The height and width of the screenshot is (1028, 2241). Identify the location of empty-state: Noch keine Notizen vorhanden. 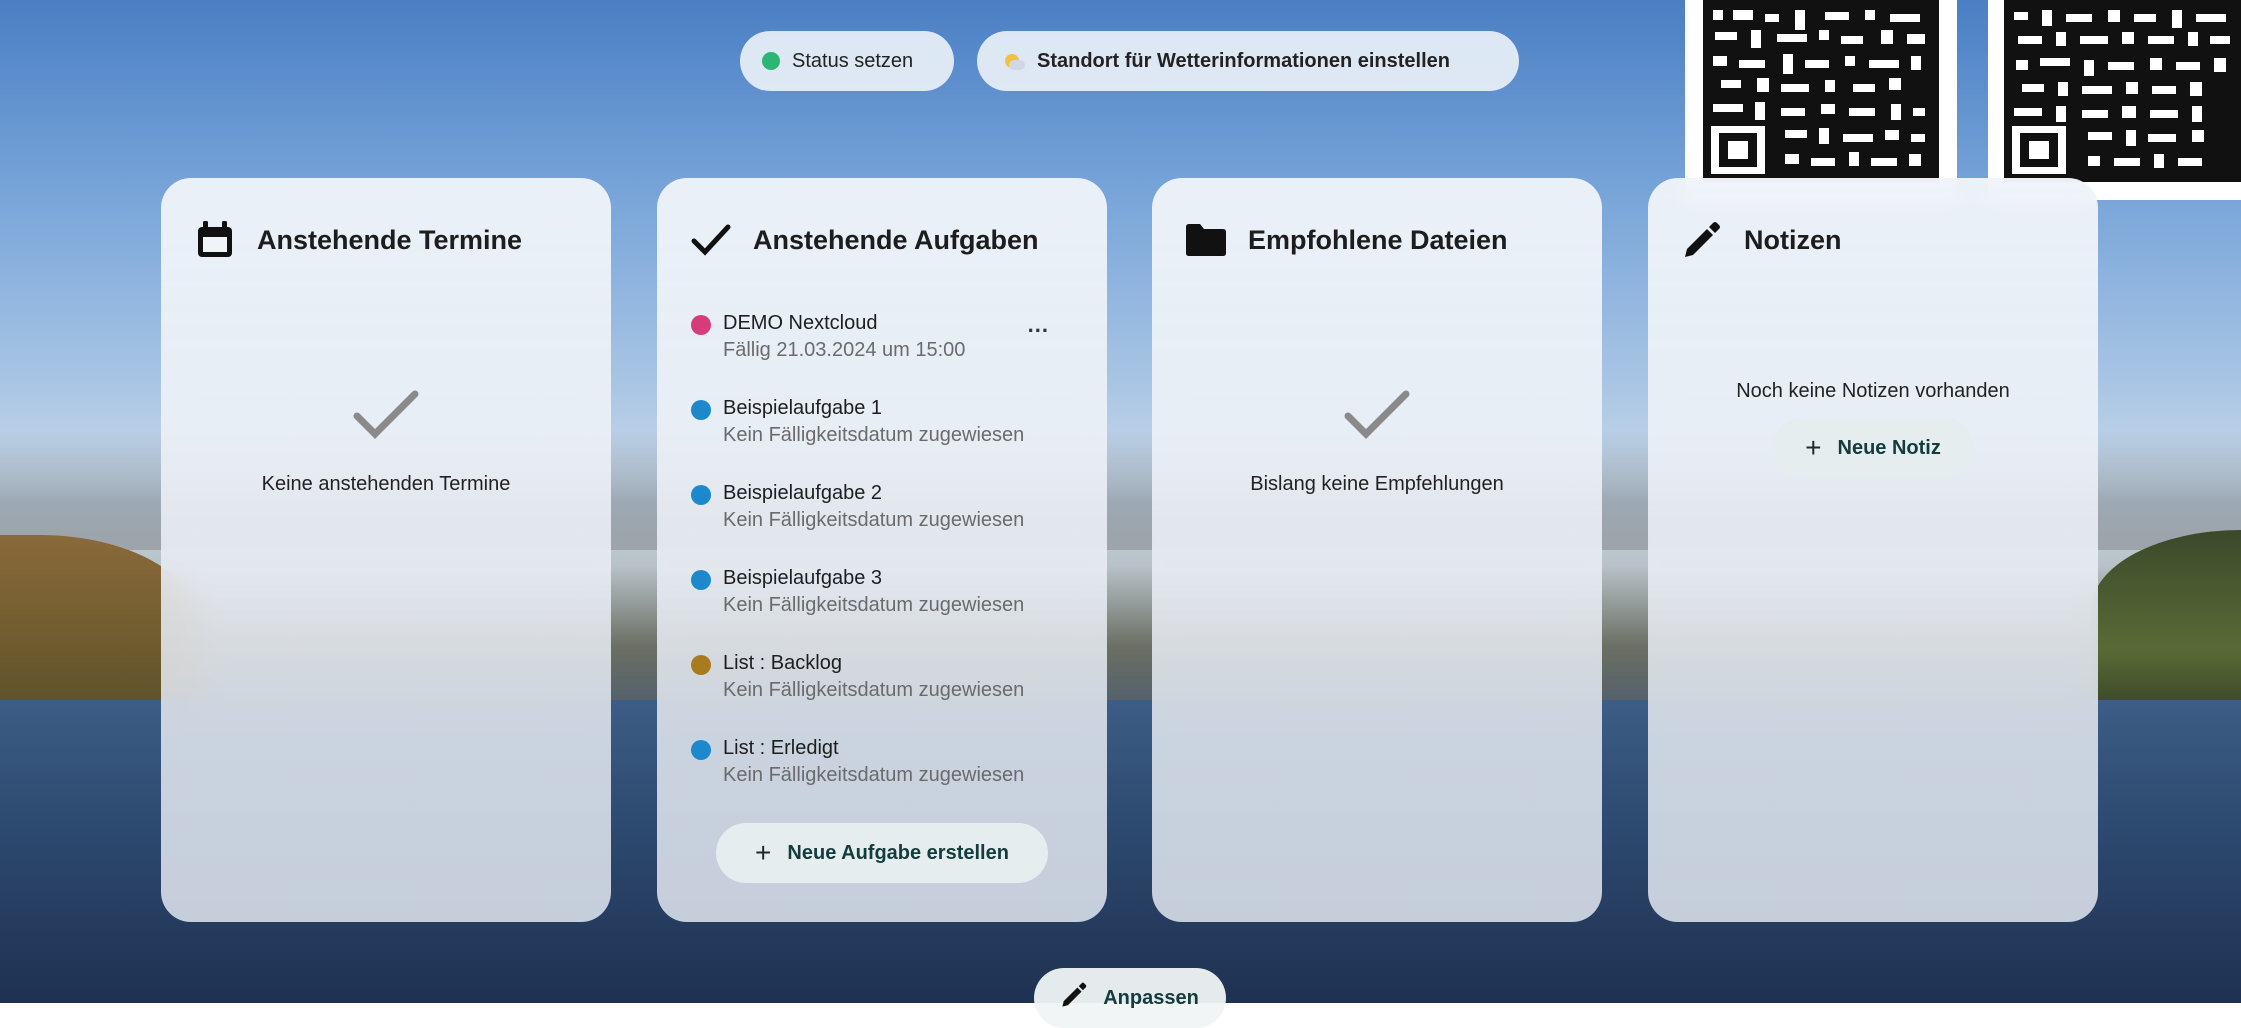
(1873, 391).